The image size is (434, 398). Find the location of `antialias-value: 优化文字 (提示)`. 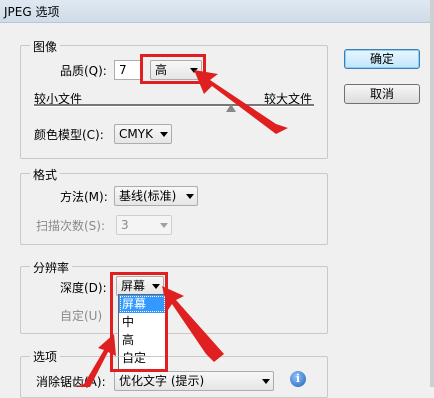

antialias-value: 优化文字 (提示) is located at coordinates (162, 381).